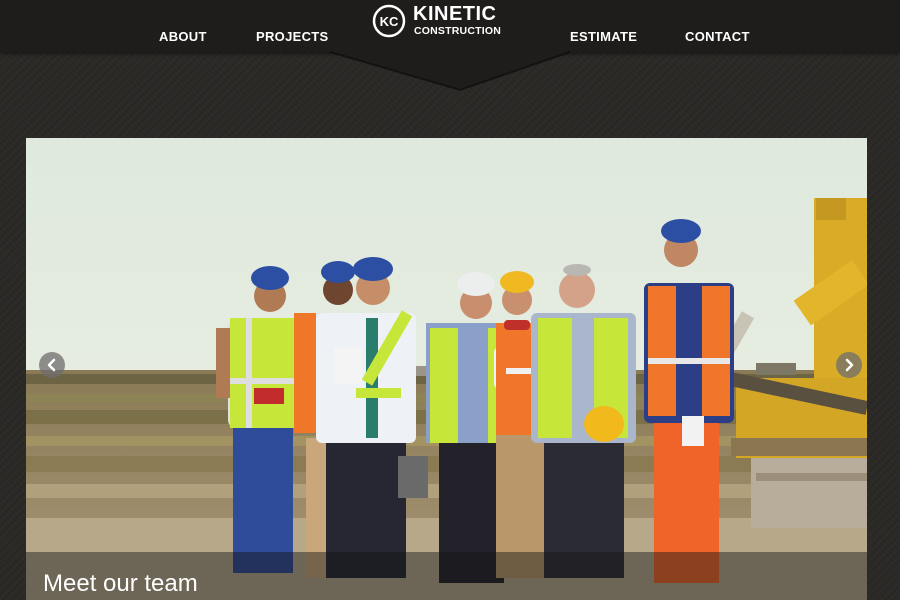 The width and height of the screenshot is (900, 600). I want to click on svg-text: KC, so click(389, 21).